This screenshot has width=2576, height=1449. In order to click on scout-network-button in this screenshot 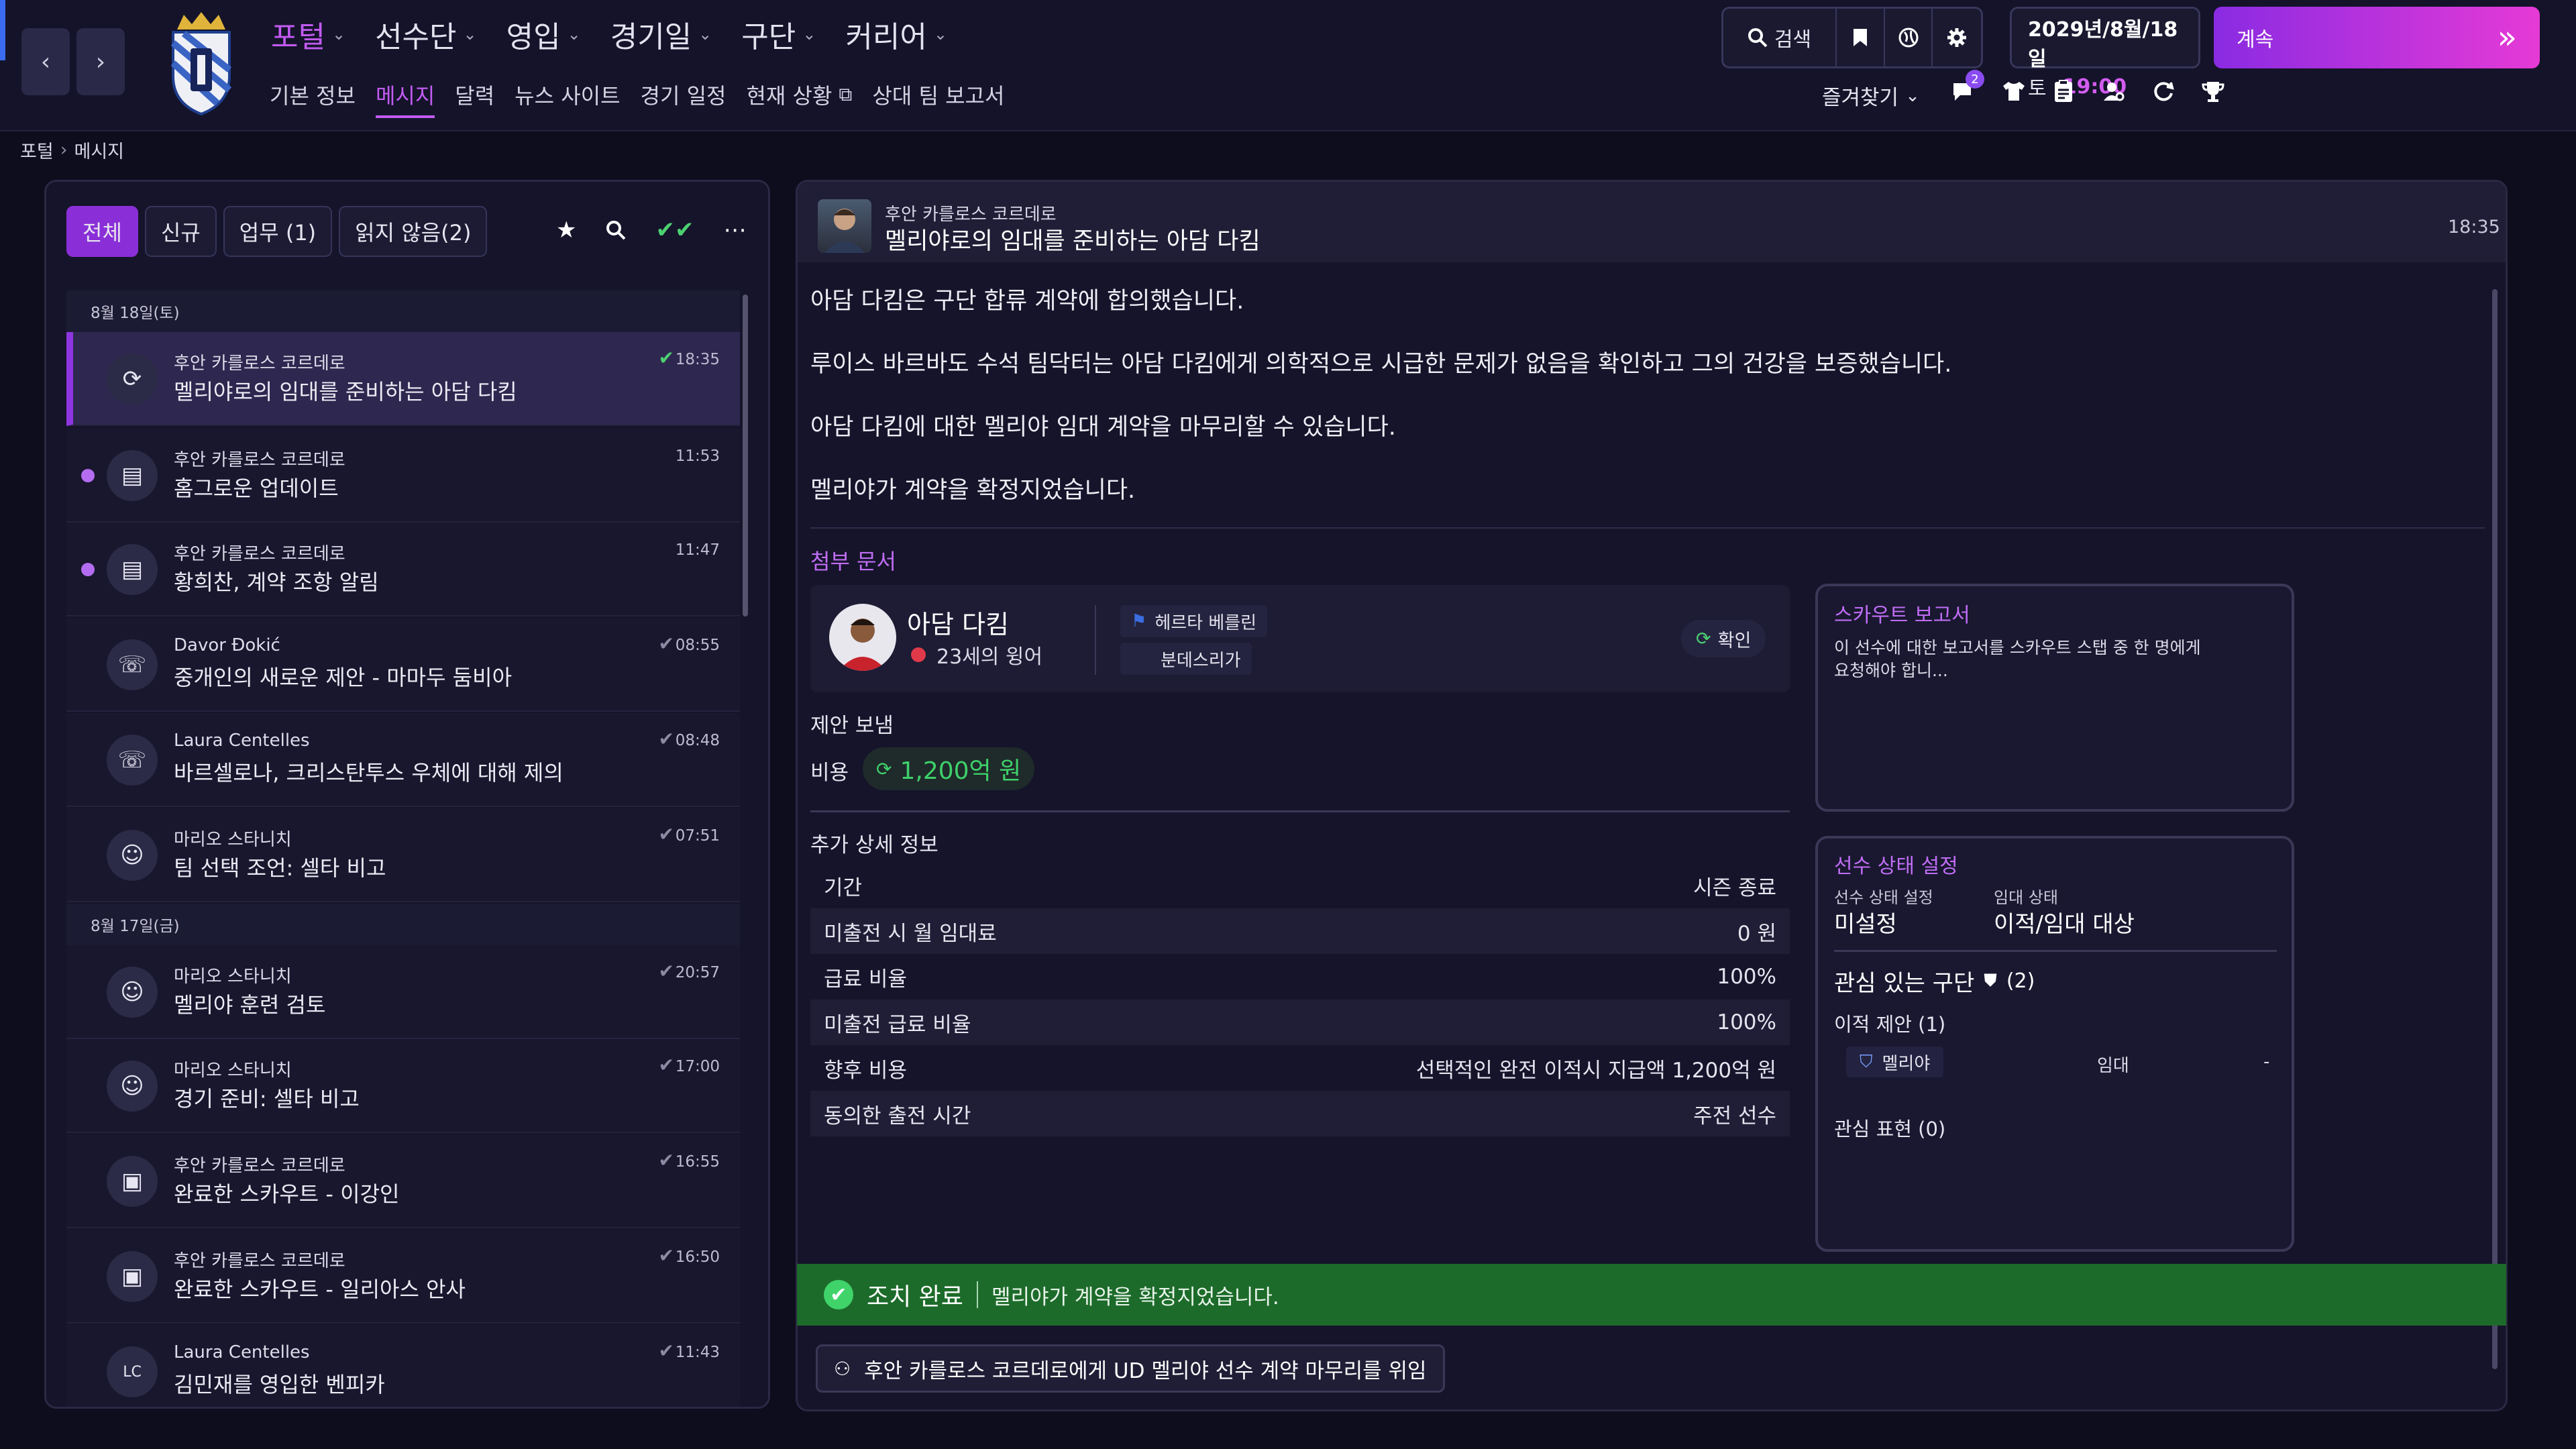, I will do `click(1909, 37)`.